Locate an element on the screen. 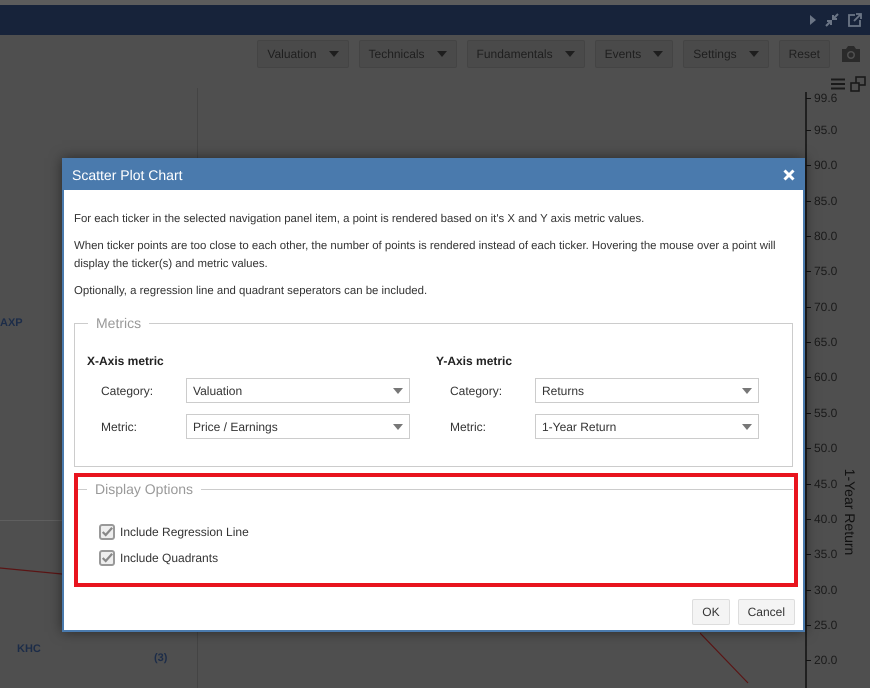 Image resolution: width=870 pixels, height=688 pixels. paragraph: Optionally, a regression line and quadrant seperators can be included. is located at coordinates (251, 291).